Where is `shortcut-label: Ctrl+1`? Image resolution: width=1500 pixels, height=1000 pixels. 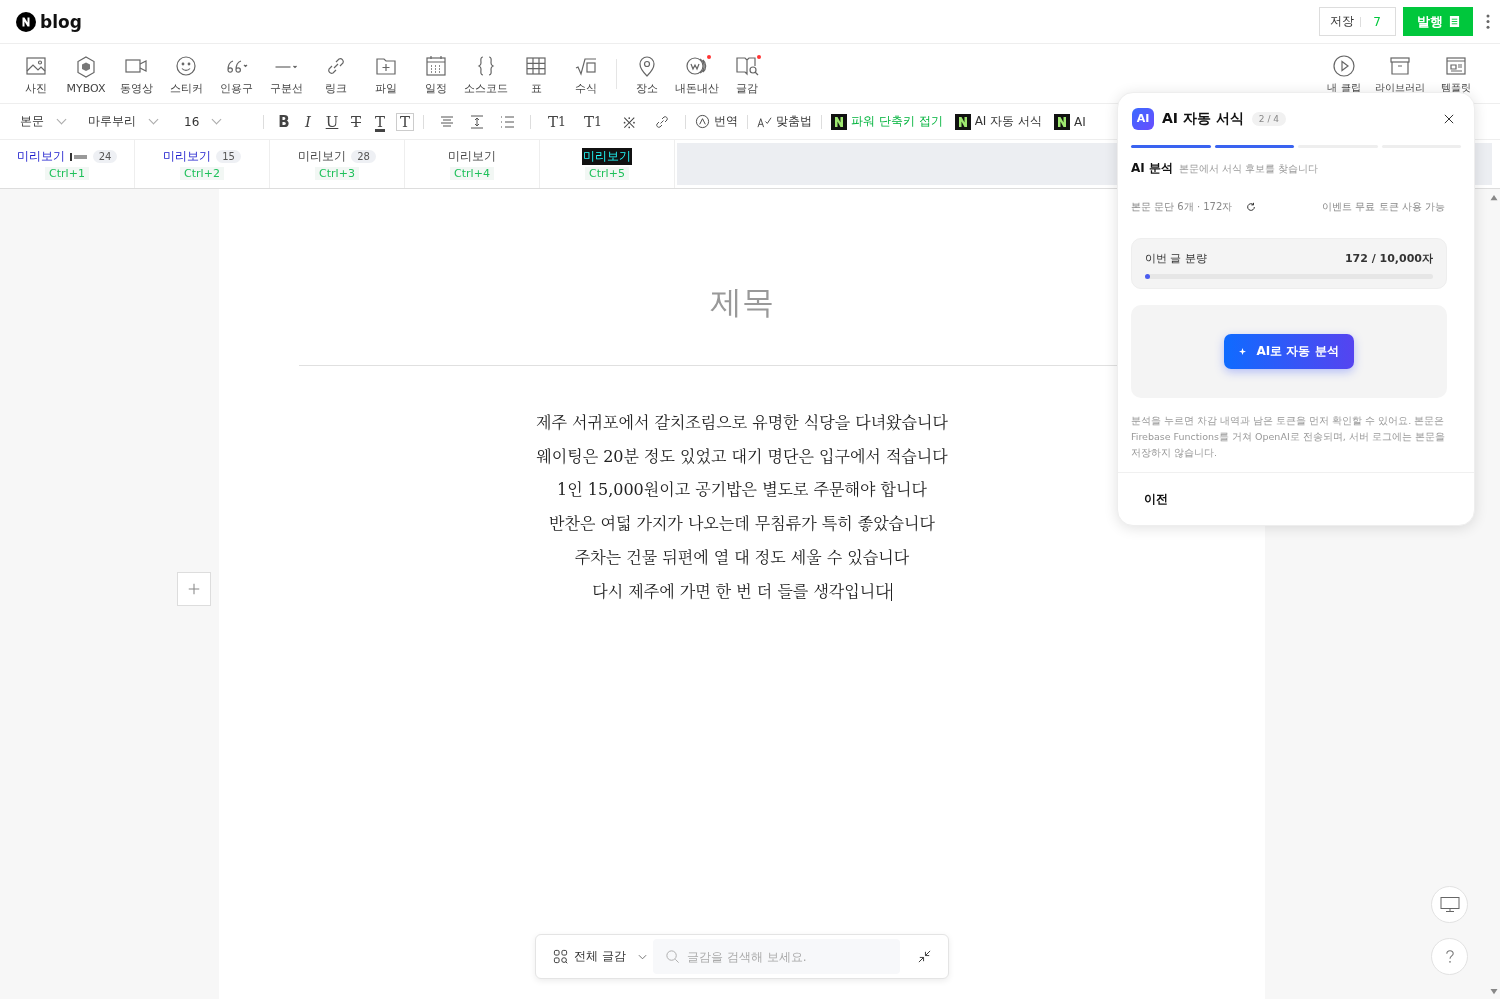
shortcut-label: Ctrl+1 is located at coordinates (67, 173).